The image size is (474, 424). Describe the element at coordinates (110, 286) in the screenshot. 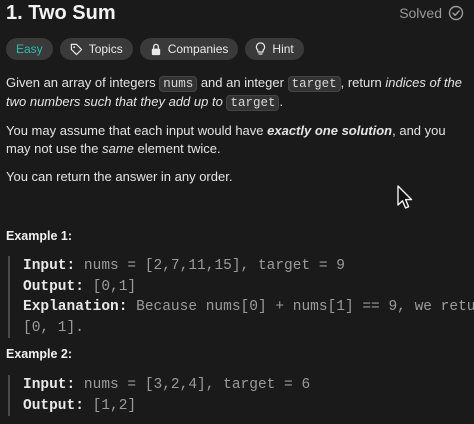

I see `output-value: [0,1]` at that location.